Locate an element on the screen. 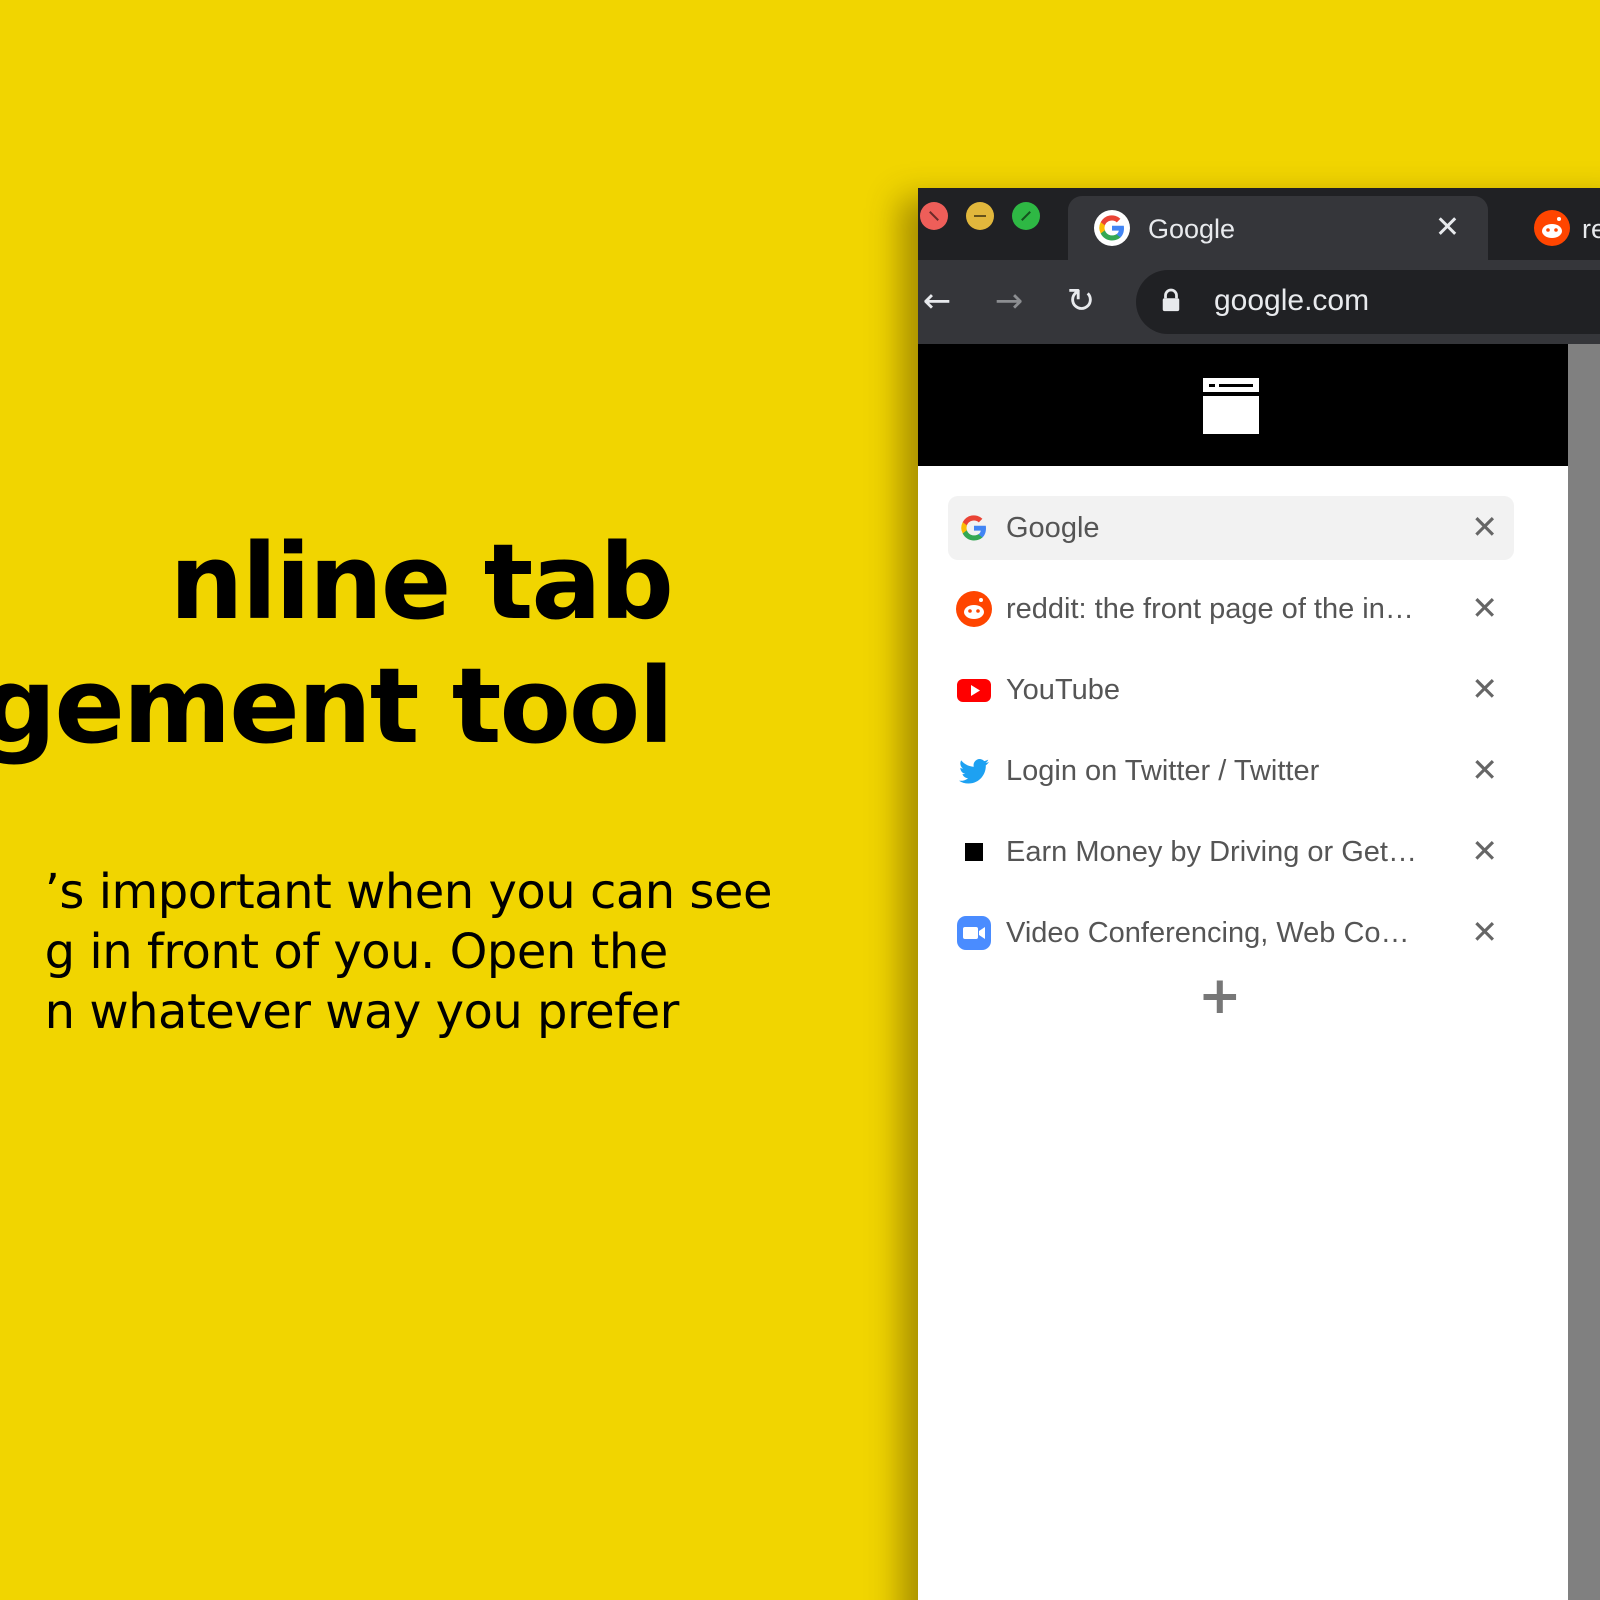 The width and height of the screenshot is (1600, 1600). panel-header is located at coordinates (1243, 405).